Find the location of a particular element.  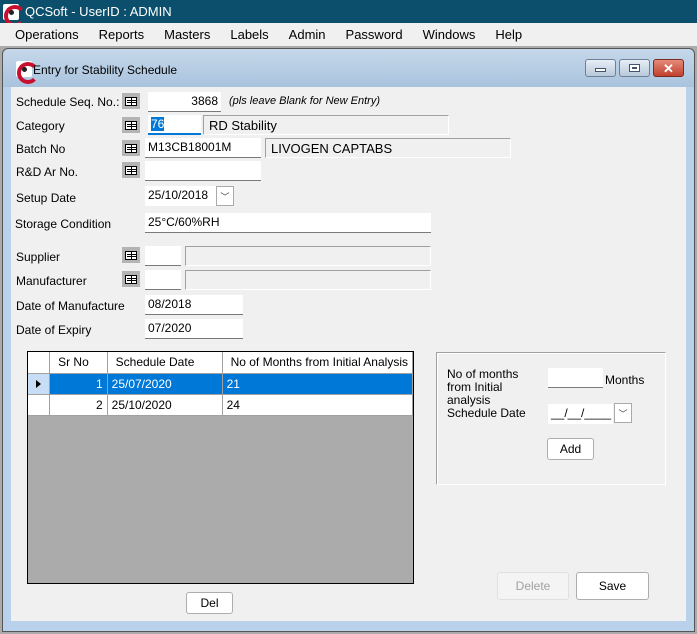

app-title: QCSoft - UserID : ADMIN is located at coordinates (98, 11).